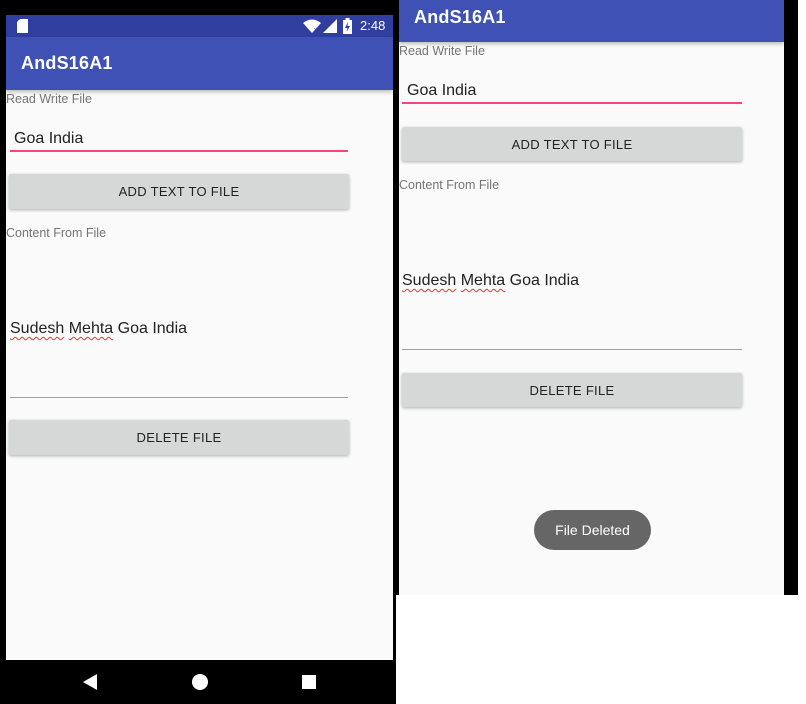 The width and height of the screenshot is (806, 704). I want to click on content-rest: Goa India, so click(150, 328).